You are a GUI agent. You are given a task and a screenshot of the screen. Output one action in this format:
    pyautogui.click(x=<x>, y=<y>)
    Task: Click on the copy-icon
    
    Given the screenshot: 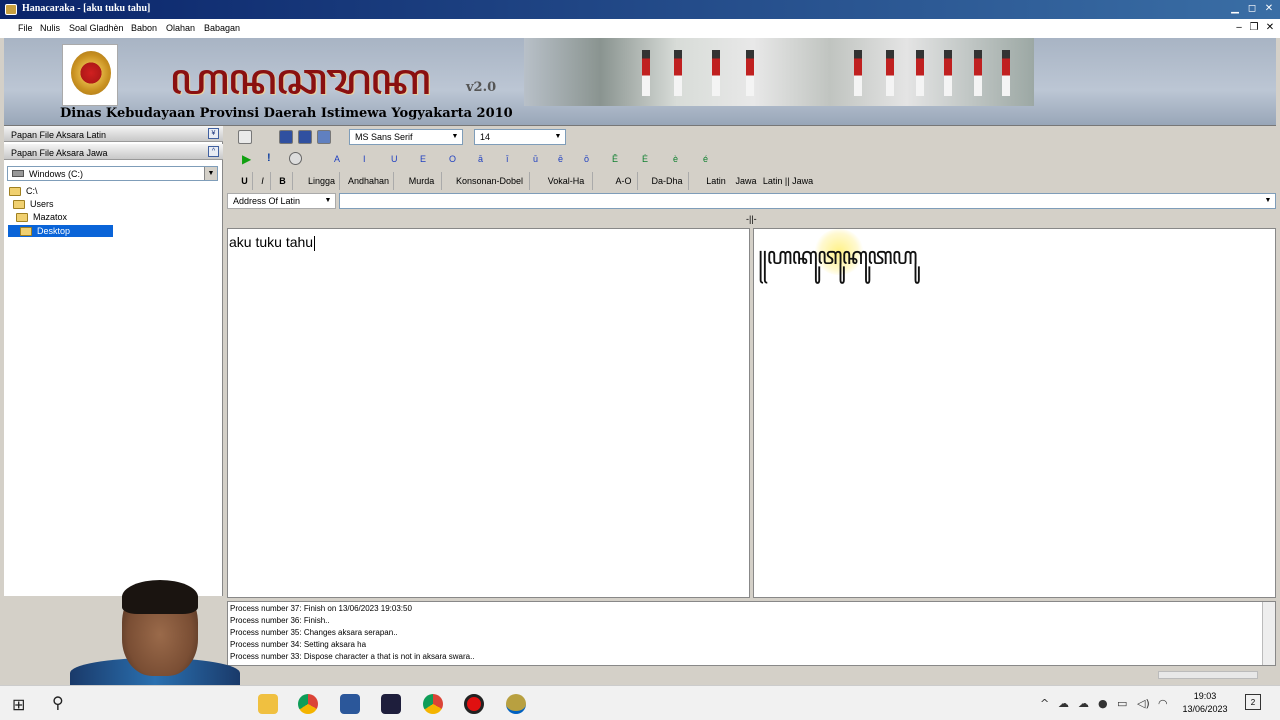 What is the action you would take?
    pyautogui.click(x=324, y=137)
    